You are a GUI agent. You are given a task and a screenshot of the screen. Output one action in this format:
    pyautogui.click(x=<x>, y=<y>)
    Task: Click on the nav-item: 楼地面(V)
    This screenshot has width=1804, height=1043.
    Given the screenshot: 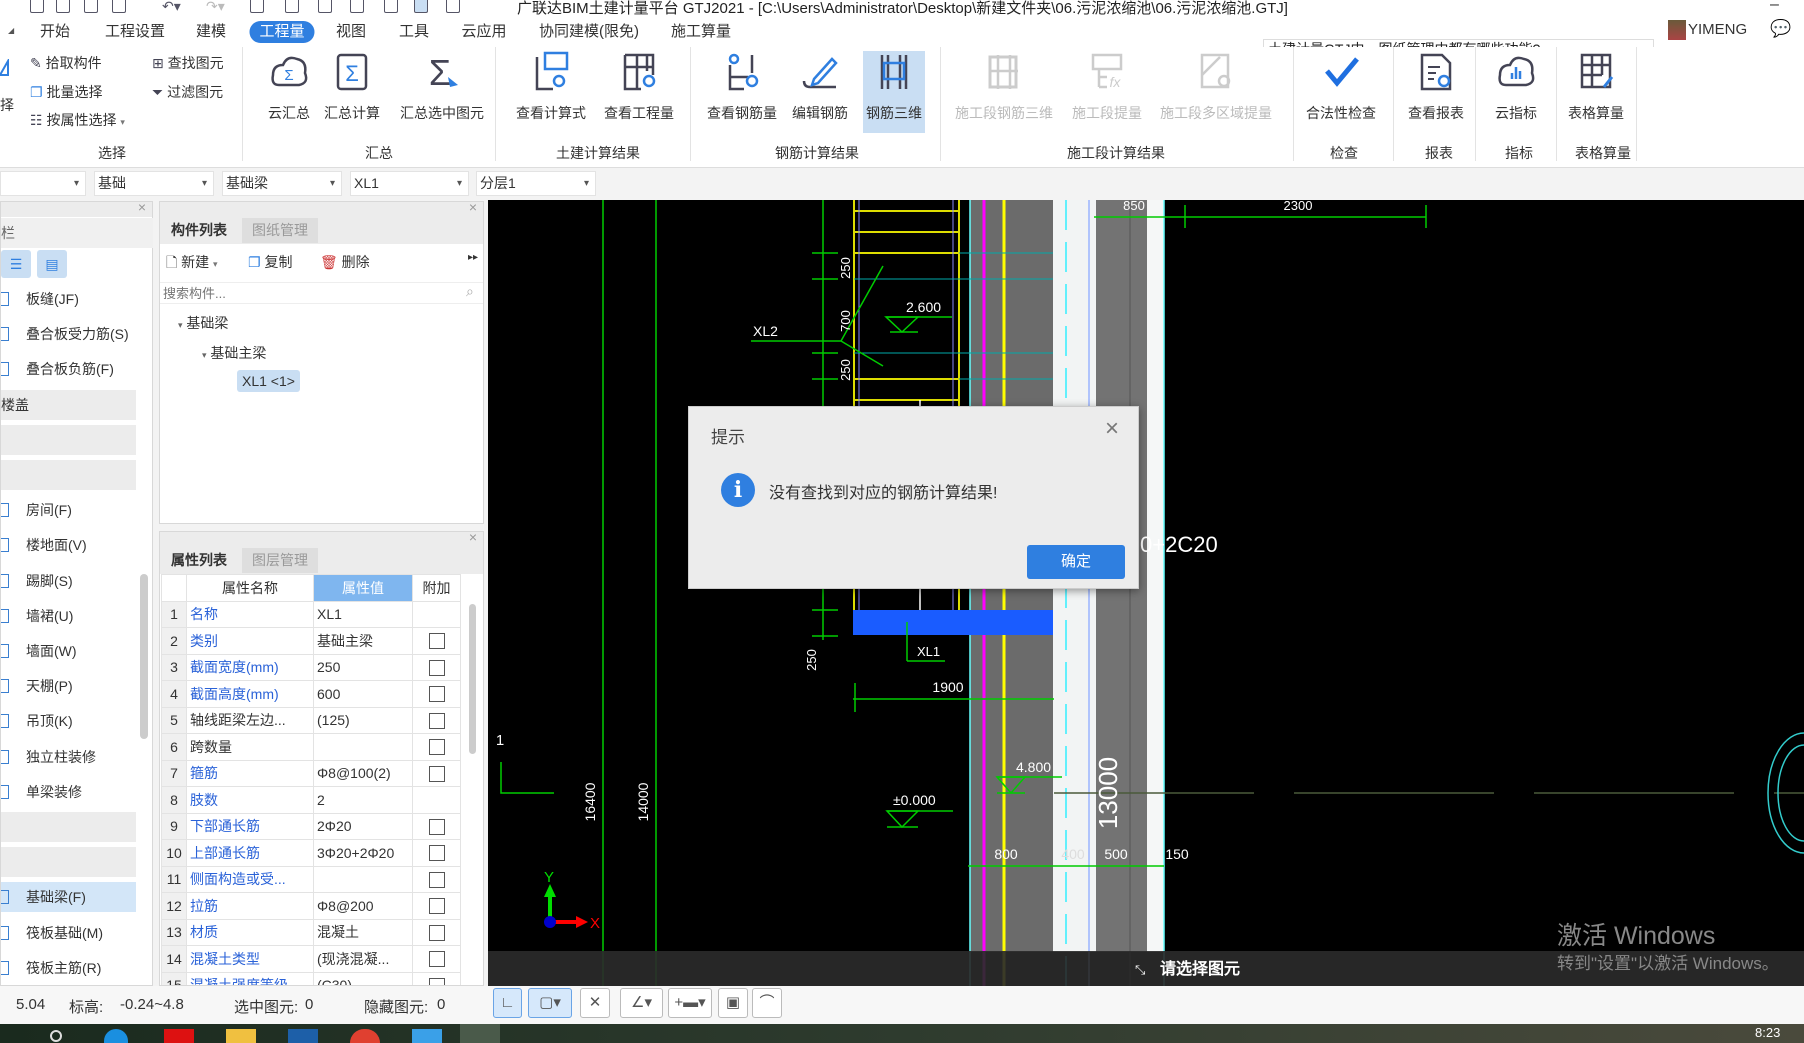 What is the action you would take?
    pyautogui.click(x=68, y=545)
    